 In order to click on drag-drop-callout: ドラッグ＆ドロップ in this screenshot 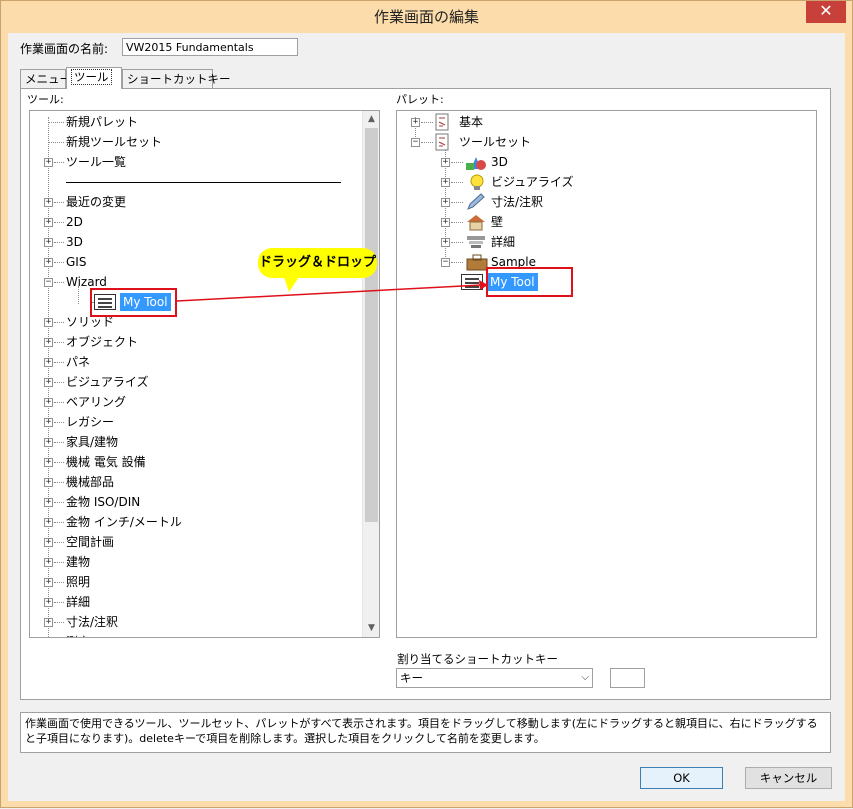, I will do `click(317, 263)`.